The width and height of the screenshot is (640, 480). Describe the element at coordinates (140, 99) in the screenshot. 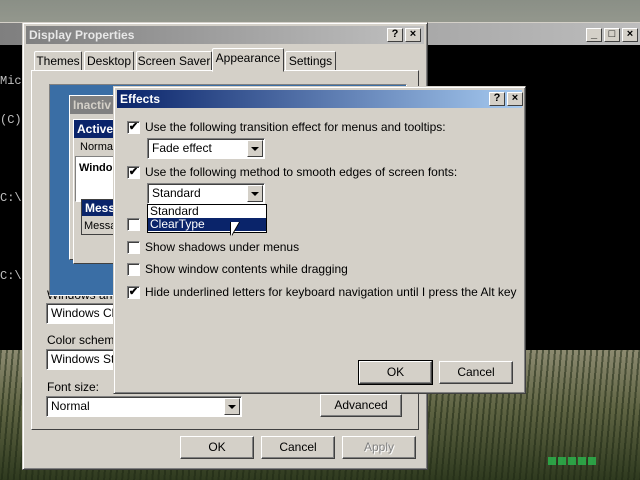

I see `dialog-title: Effects` at that location.